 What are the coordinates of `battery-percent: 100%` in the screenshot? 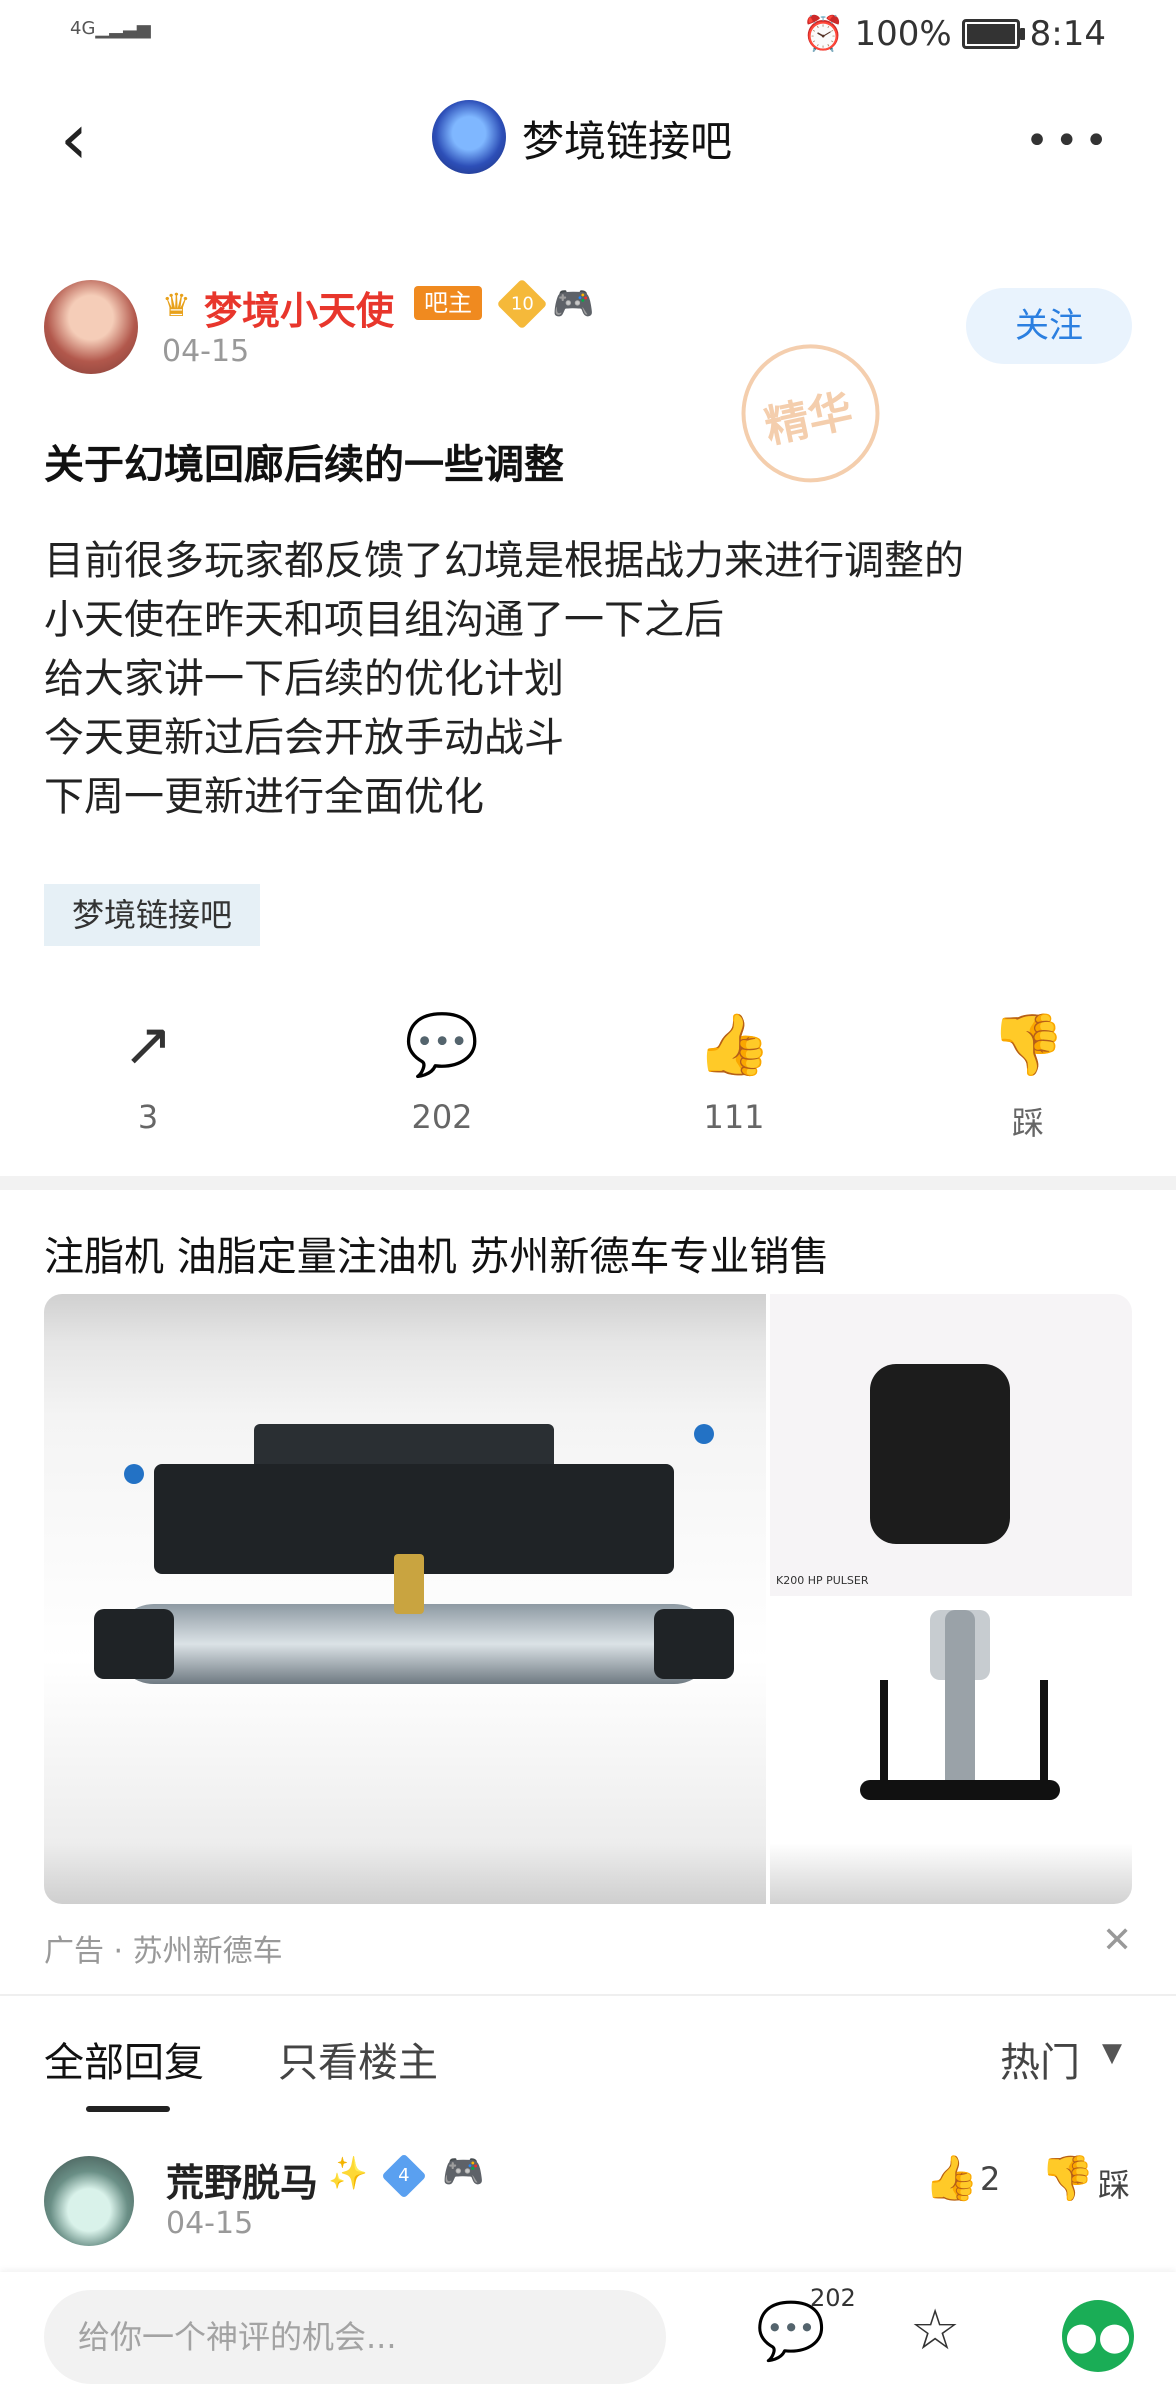 It's located at (903, 34).